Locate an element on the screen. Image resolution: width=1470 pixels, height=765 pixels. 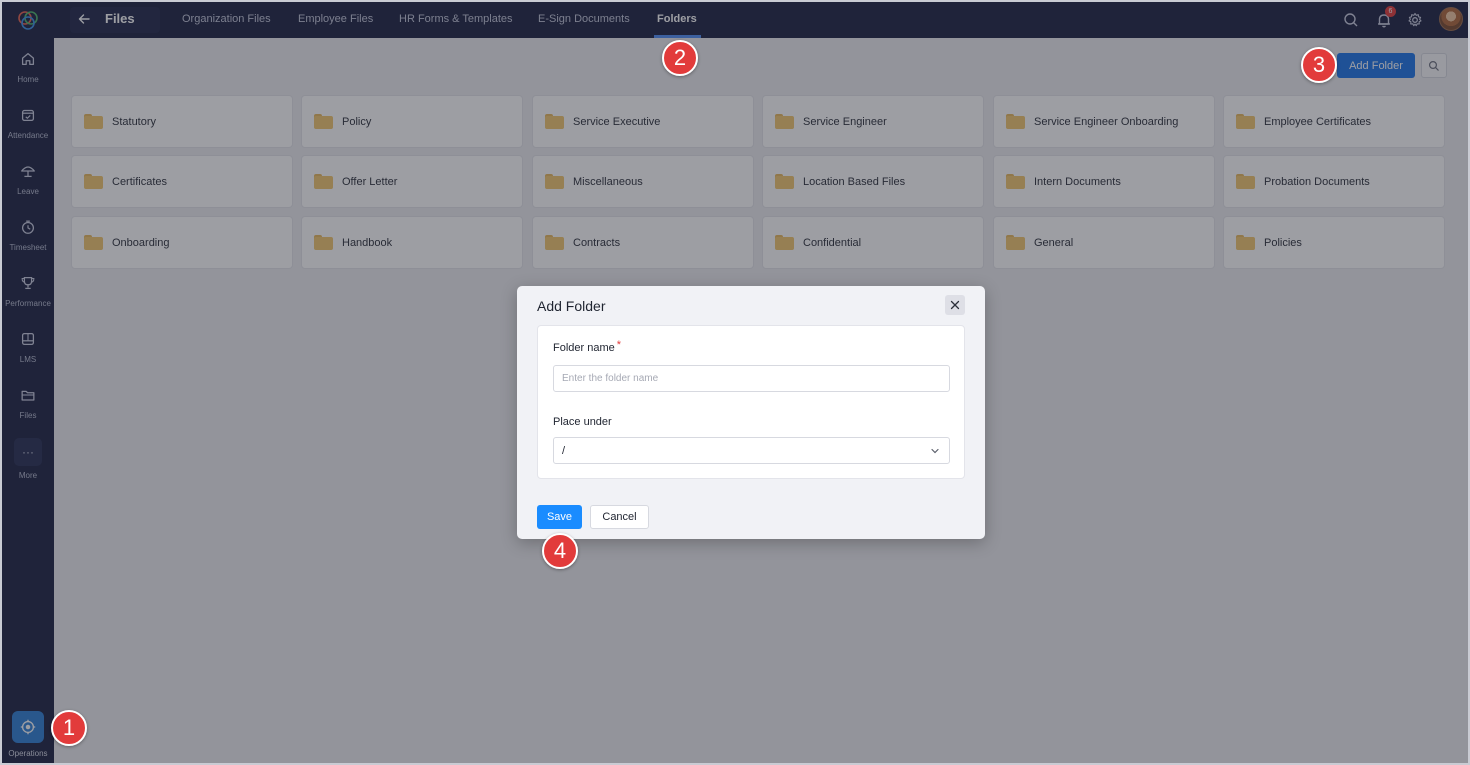
dialog-title: Add Folder is located at coordinates (571, 306).